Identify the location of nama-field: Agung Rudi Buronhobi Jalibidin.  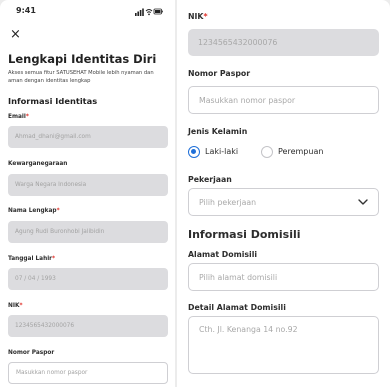
(88, 232).